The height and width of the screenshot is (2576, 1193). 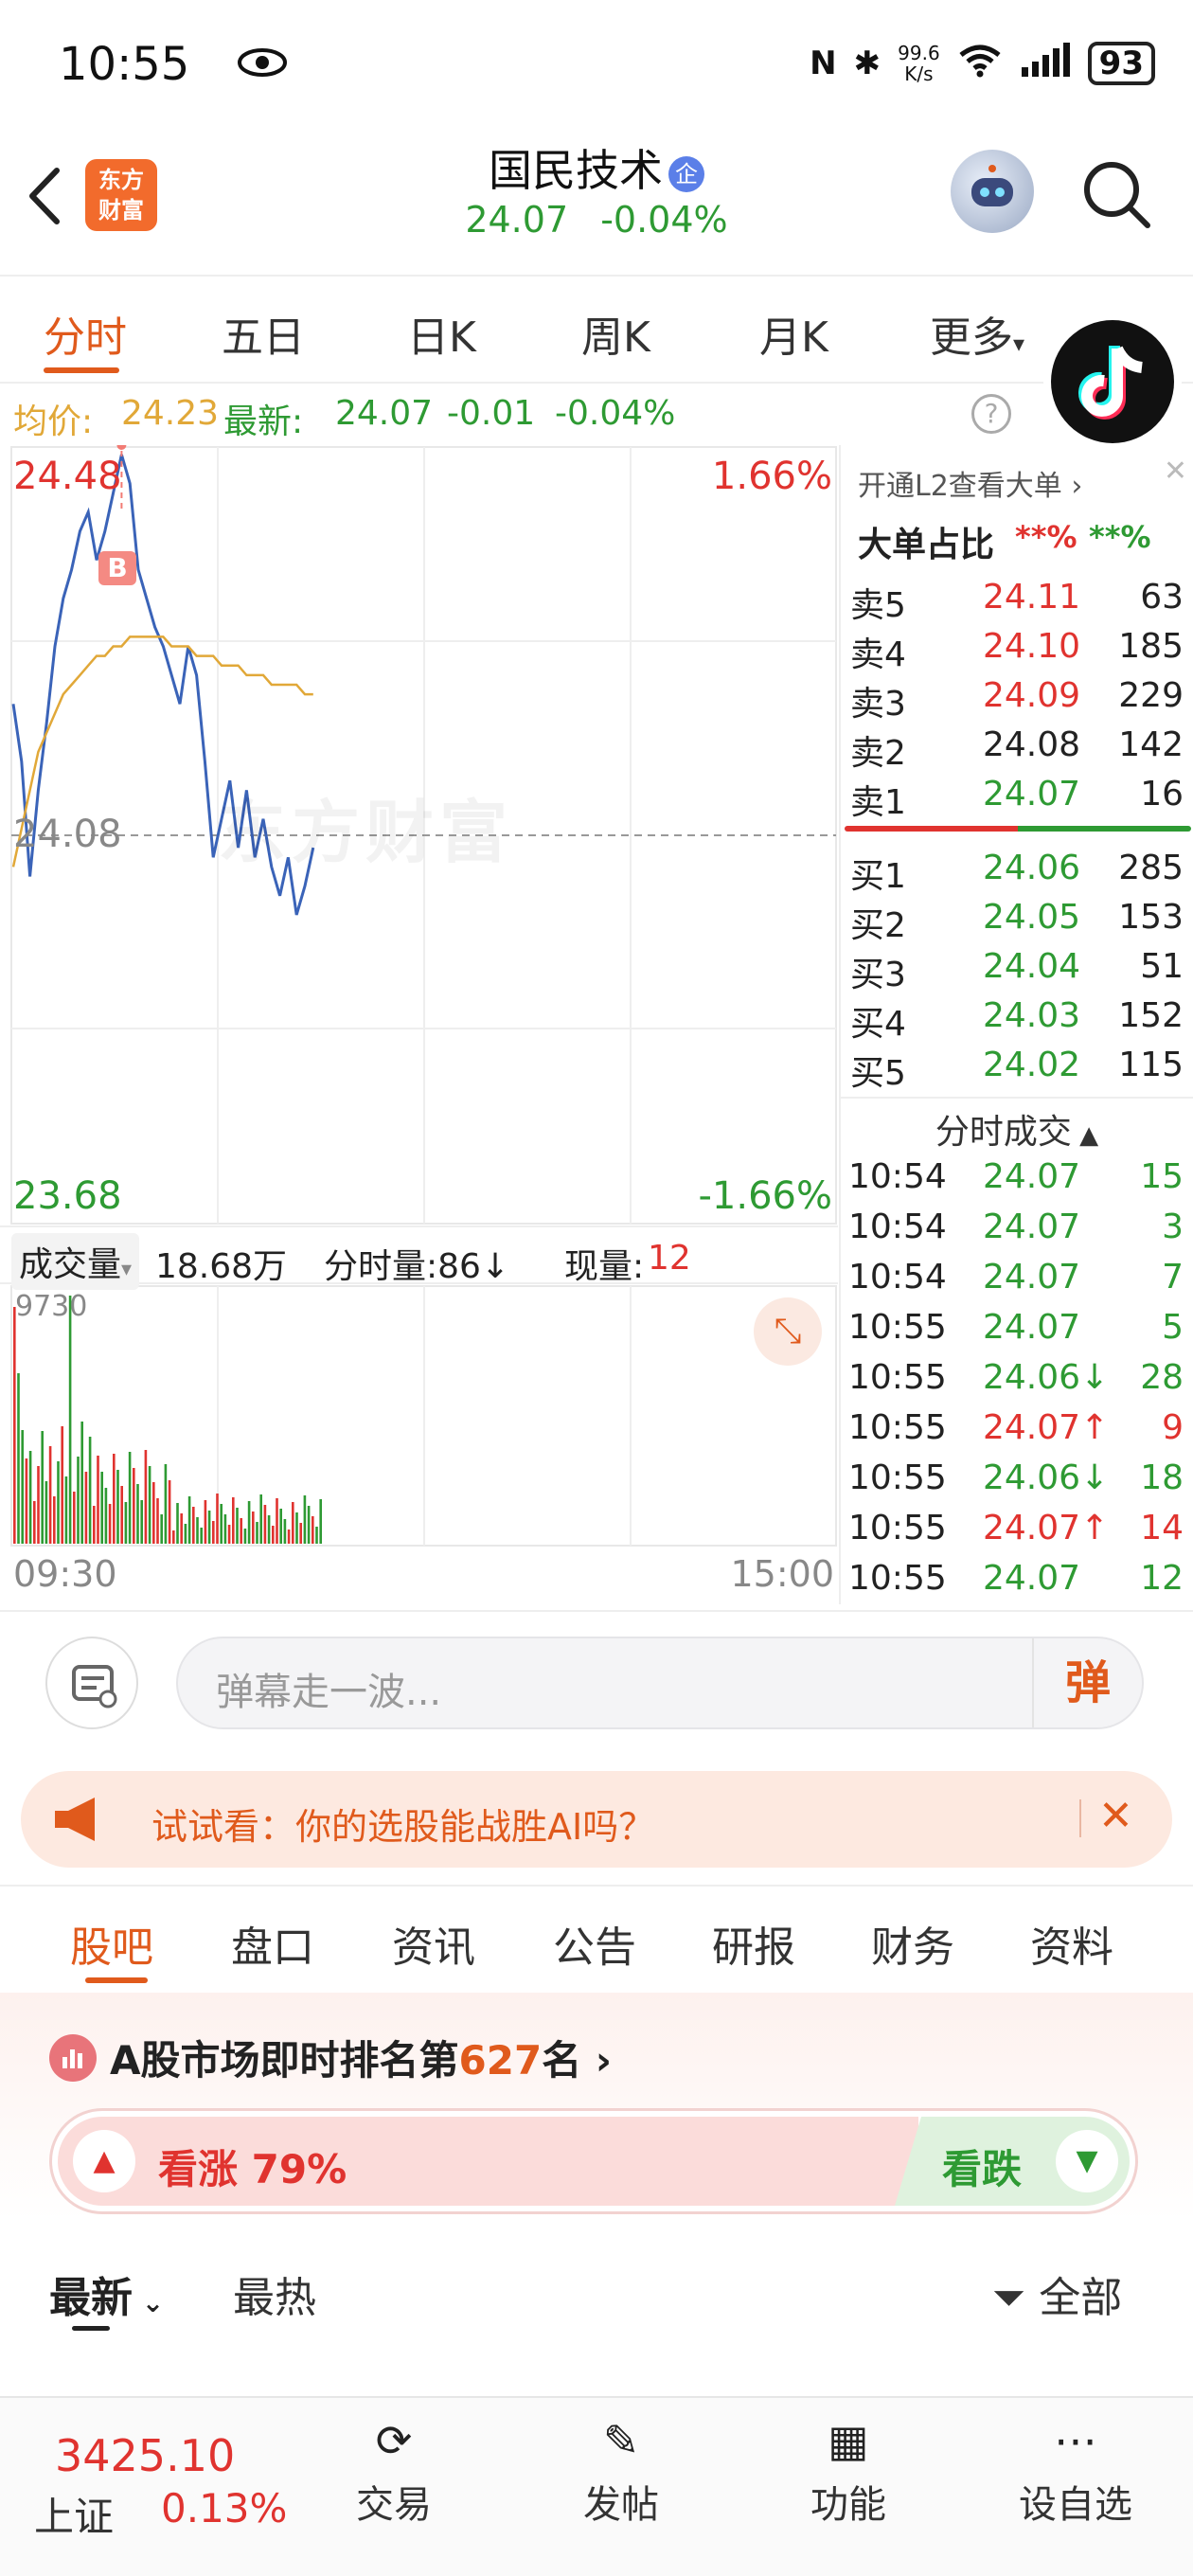 What do you see at coordinates (793, 333) in the screenshot?
I see `tab-monthly-k: 月K` at bounding box center [793, 333].